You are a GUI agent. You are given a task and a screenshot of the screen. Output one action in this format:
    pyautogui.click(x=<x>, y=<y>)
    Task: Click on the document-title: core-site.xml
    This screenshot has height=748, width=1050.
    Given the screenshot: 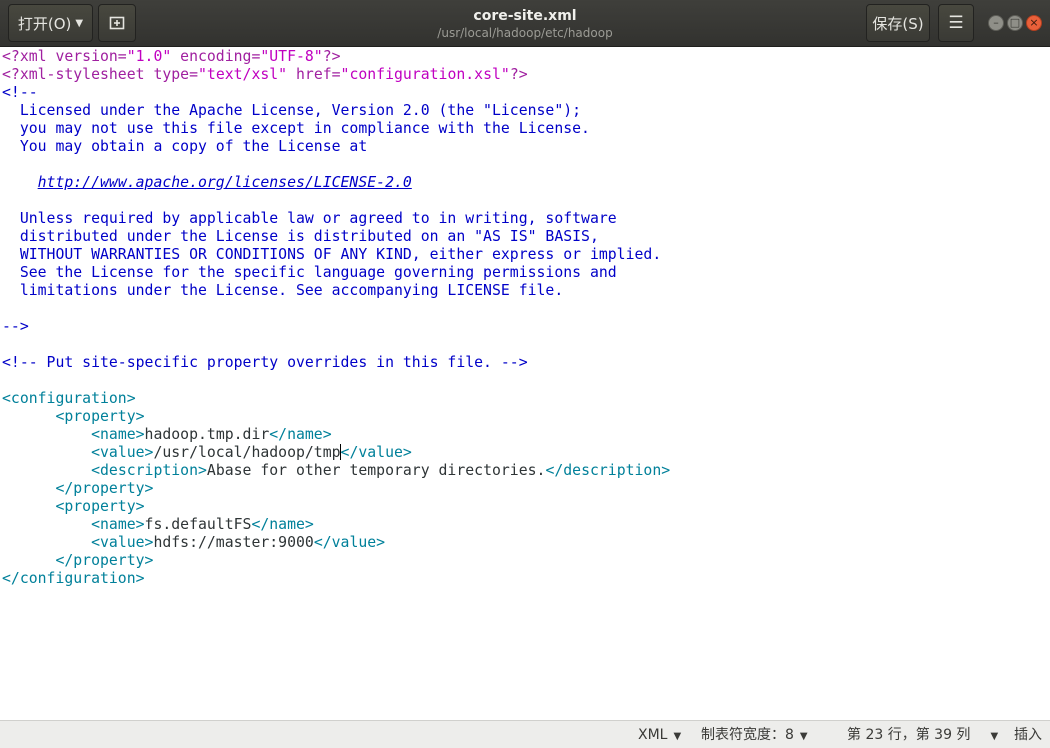 What is the action you would take?
    pyautogui.click(x=525, y=16)
    